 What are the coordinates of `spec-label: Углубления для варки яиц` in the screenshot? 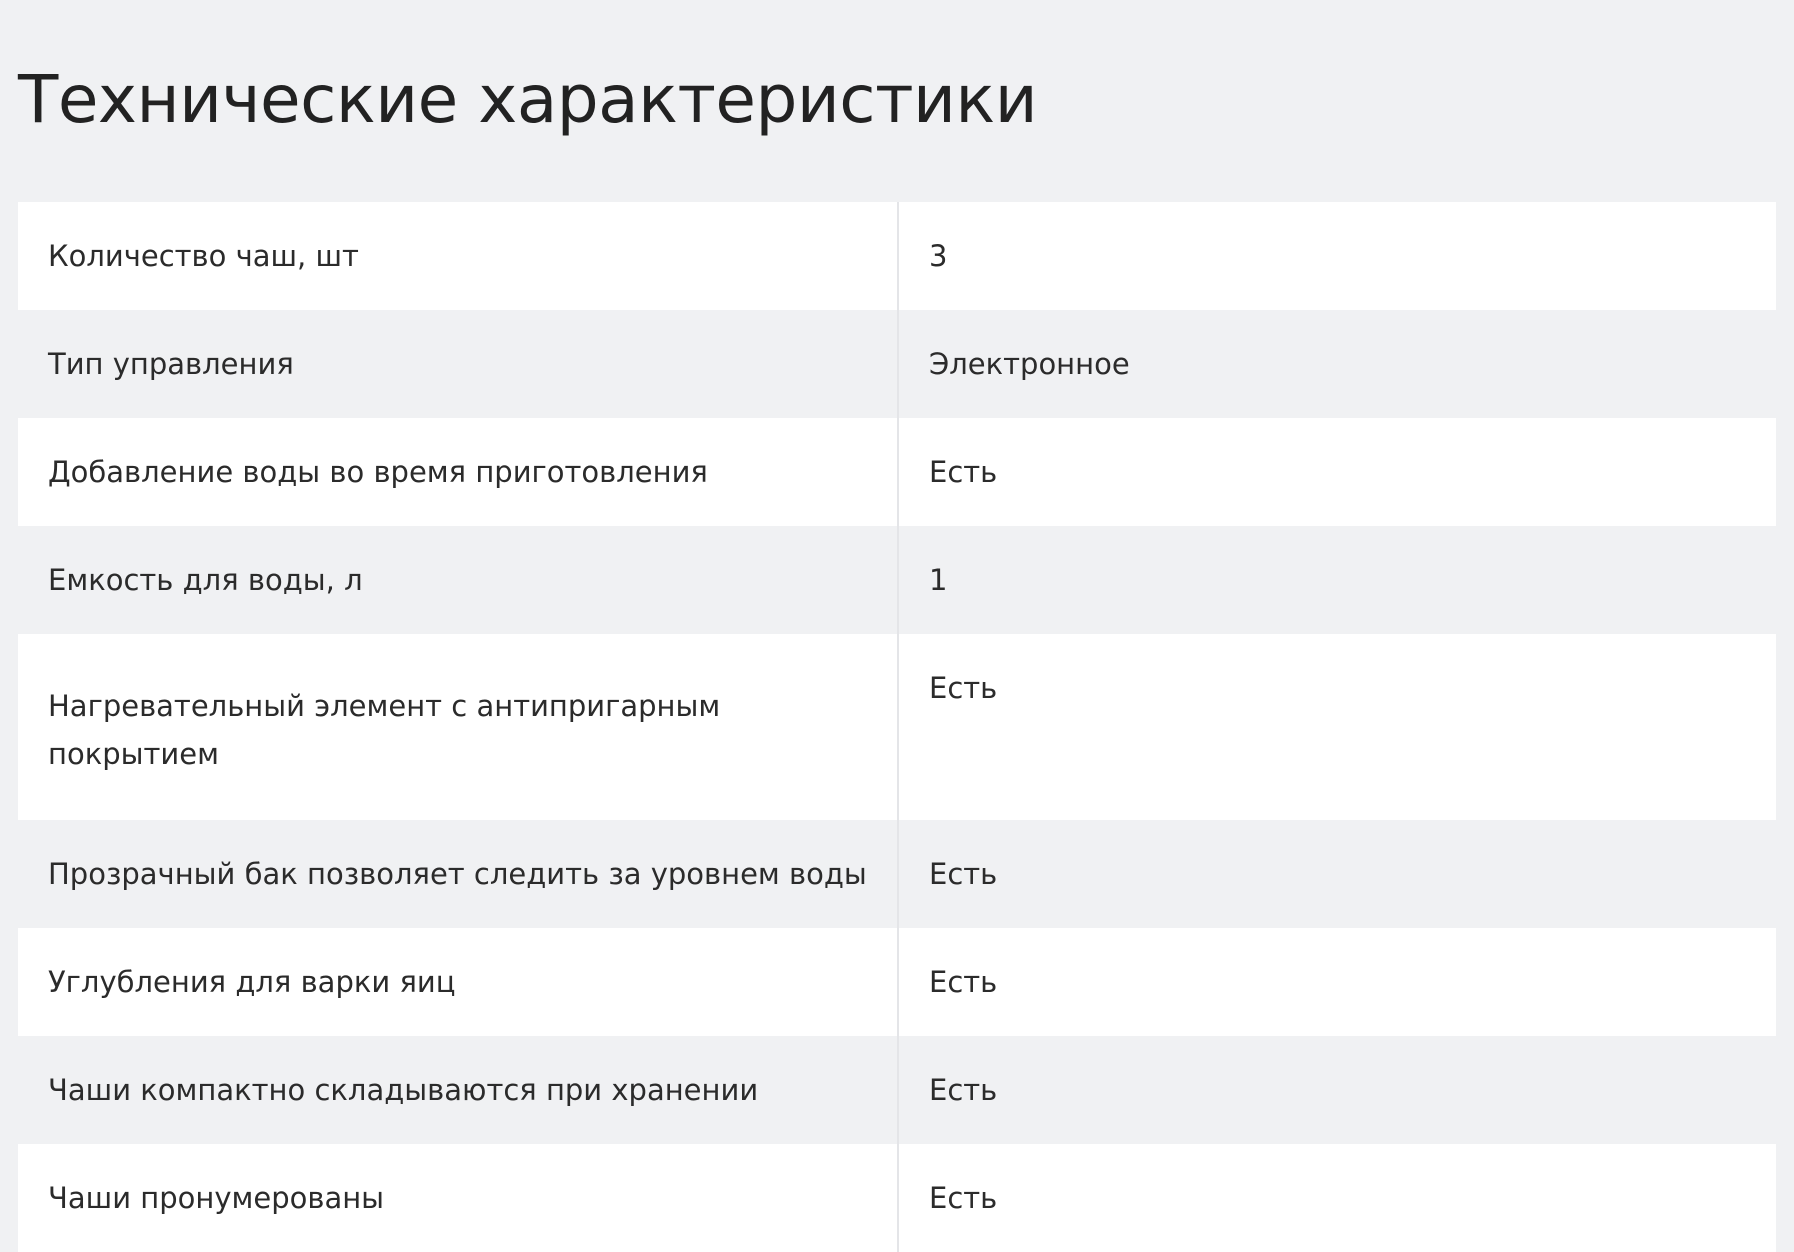 It's located at (458, 982).